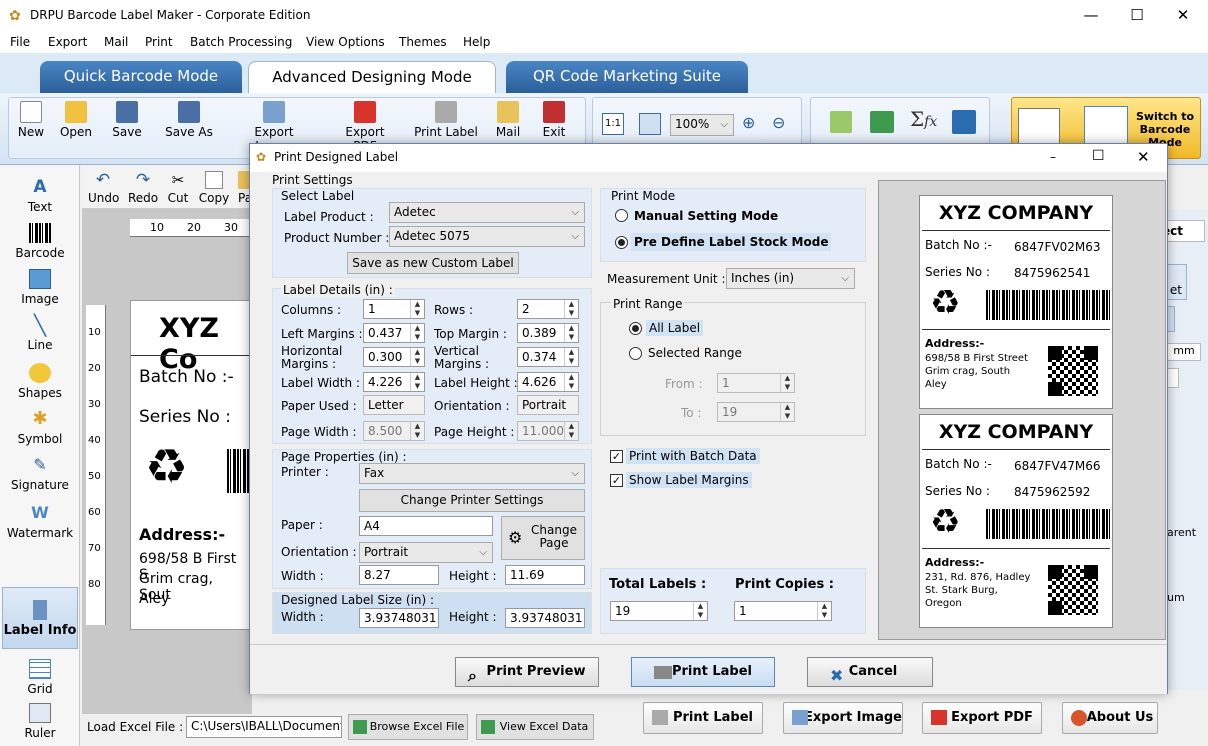  Describe the element at coordinates (189, 120) in the screenshot. I see `save-as-button: Save As` at that location.